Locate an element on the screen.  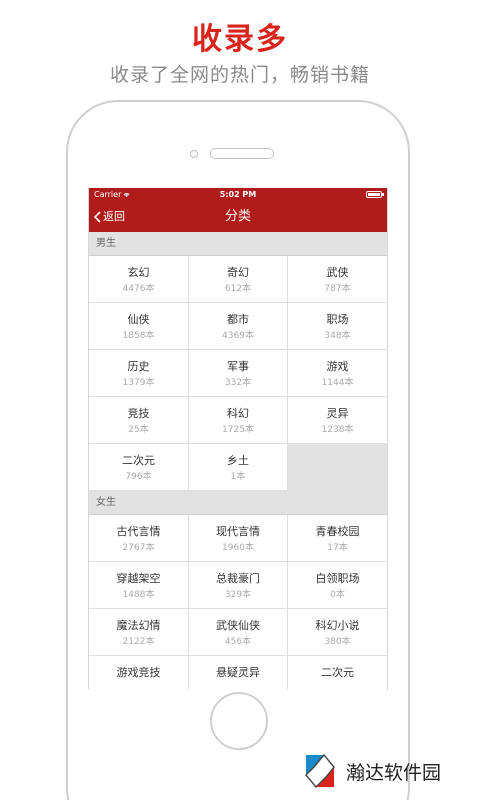
category-name: 奇幻 is located at coordinates (238, 272).